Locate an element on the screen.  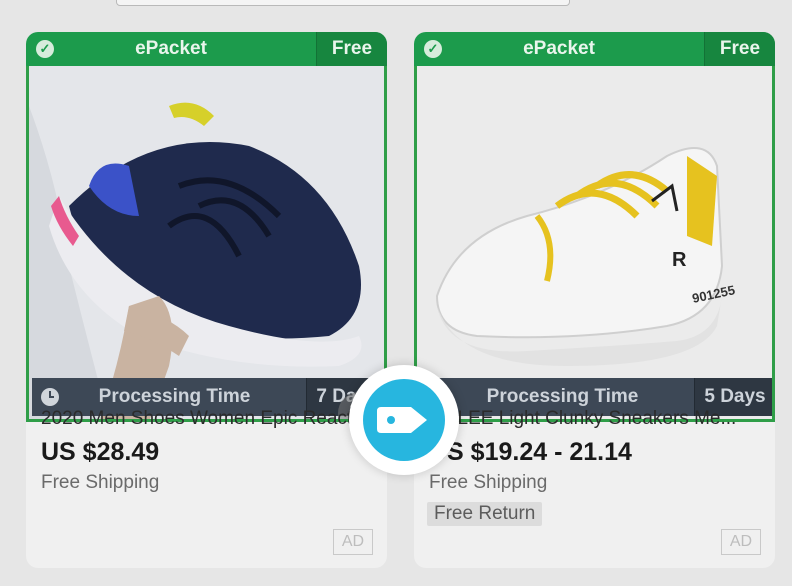
product-title: 2020 Men Shoes Women Epic React is located at coordinates (206, 419).